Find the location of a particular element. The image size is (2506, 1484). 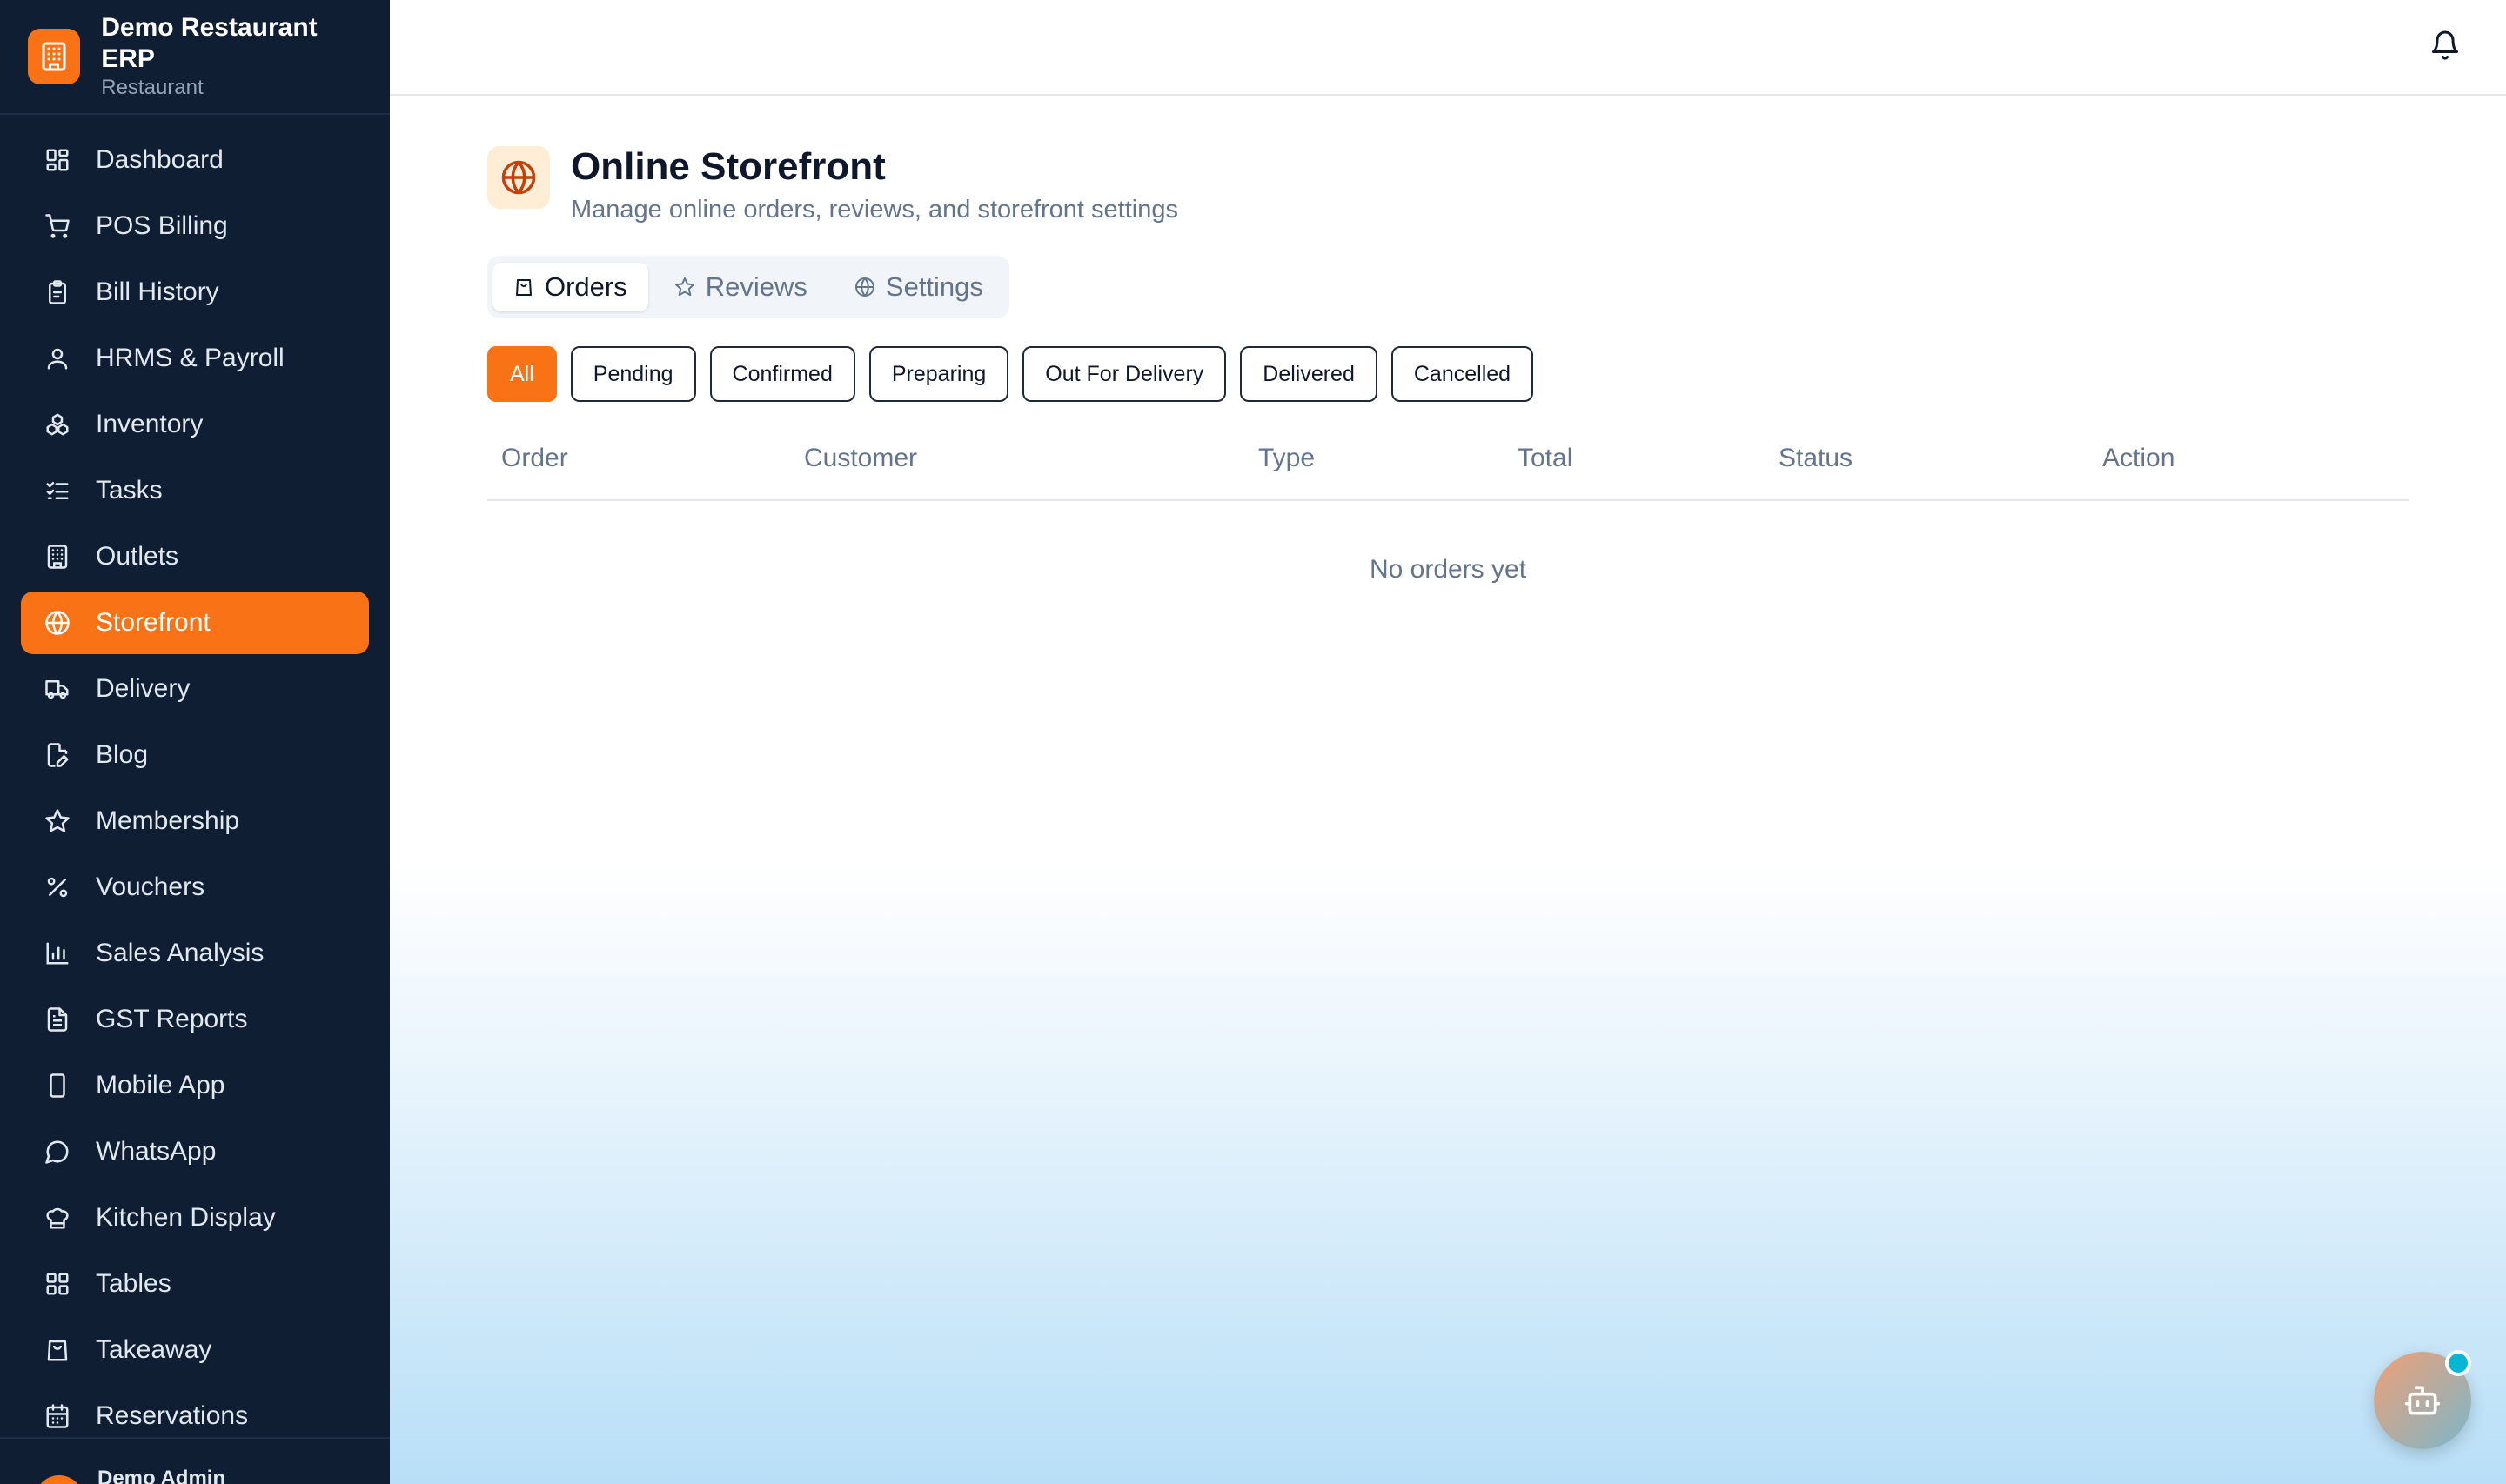

bot-icon is located at coordinates (2422, 1400).